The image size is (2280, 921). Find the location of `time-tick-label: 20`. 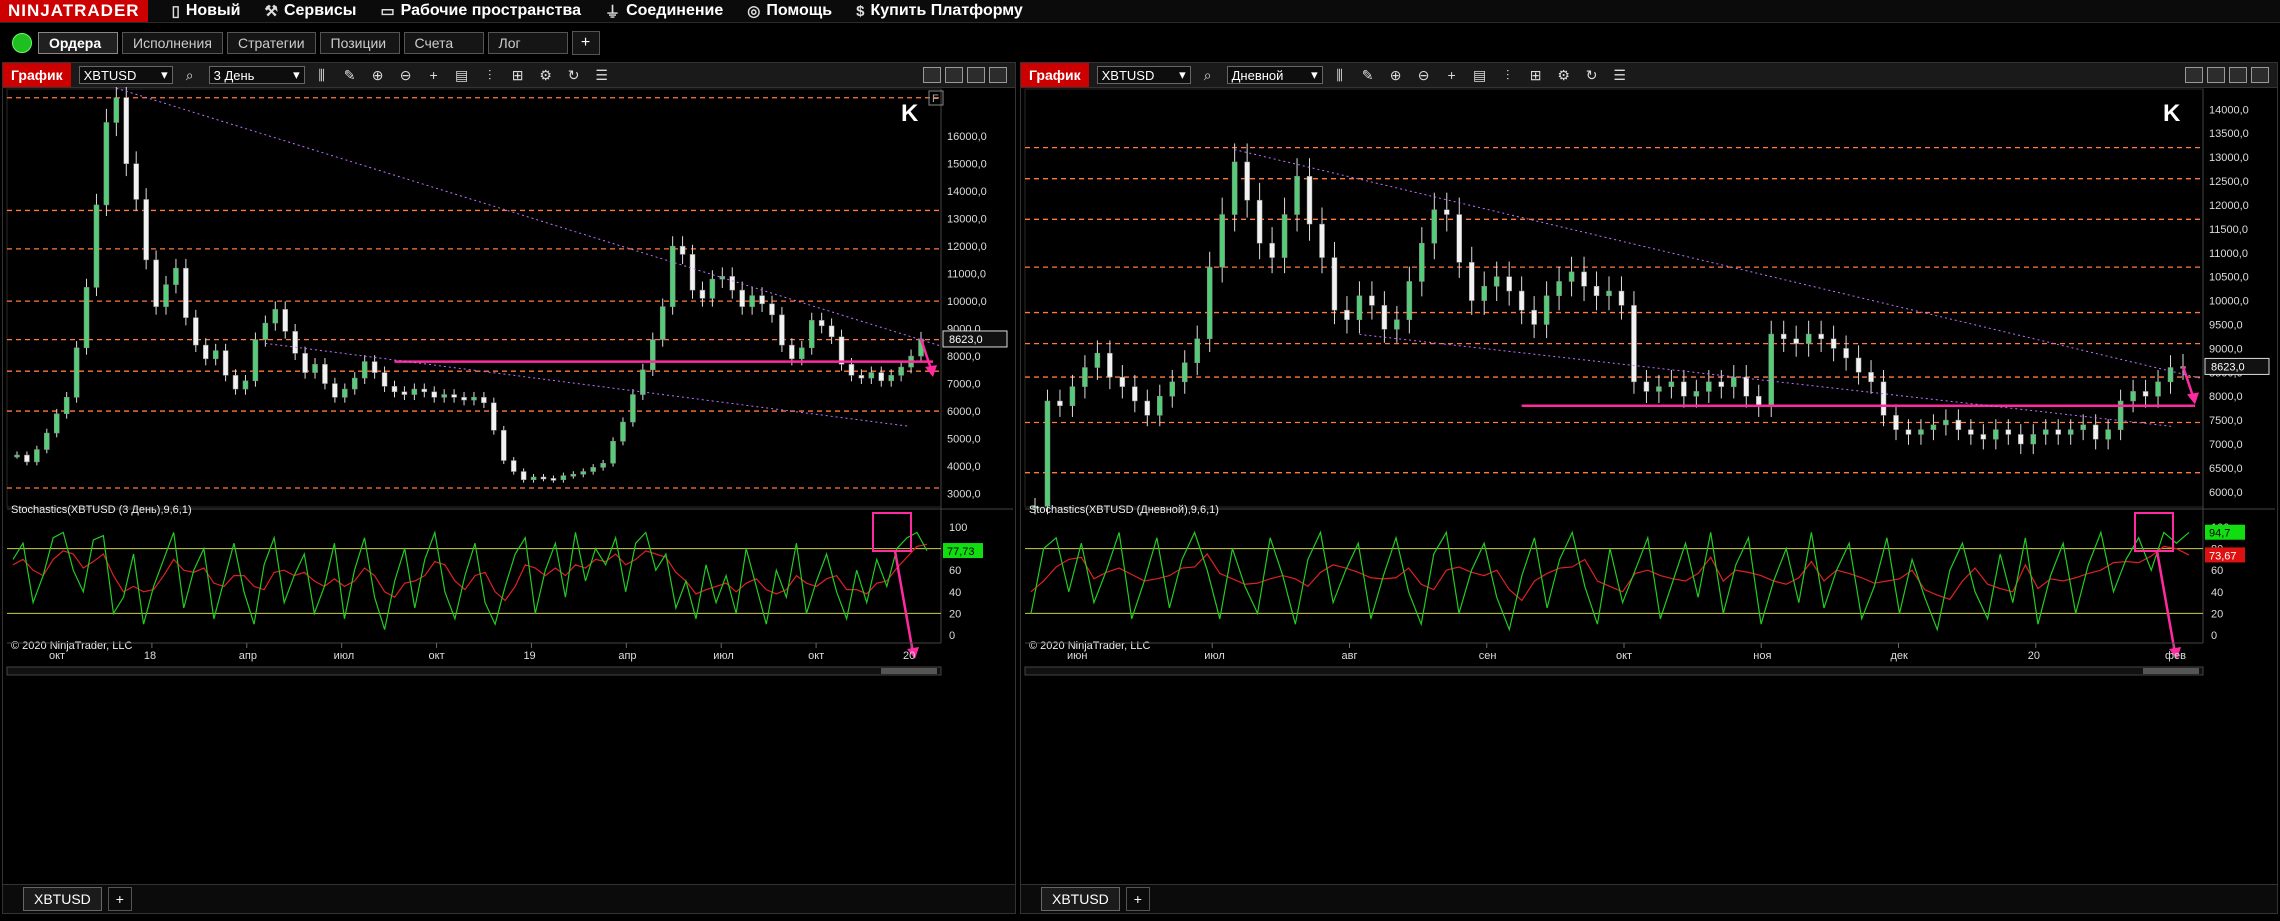

time-tick-label: 20 is located at coordinates (909, 656).